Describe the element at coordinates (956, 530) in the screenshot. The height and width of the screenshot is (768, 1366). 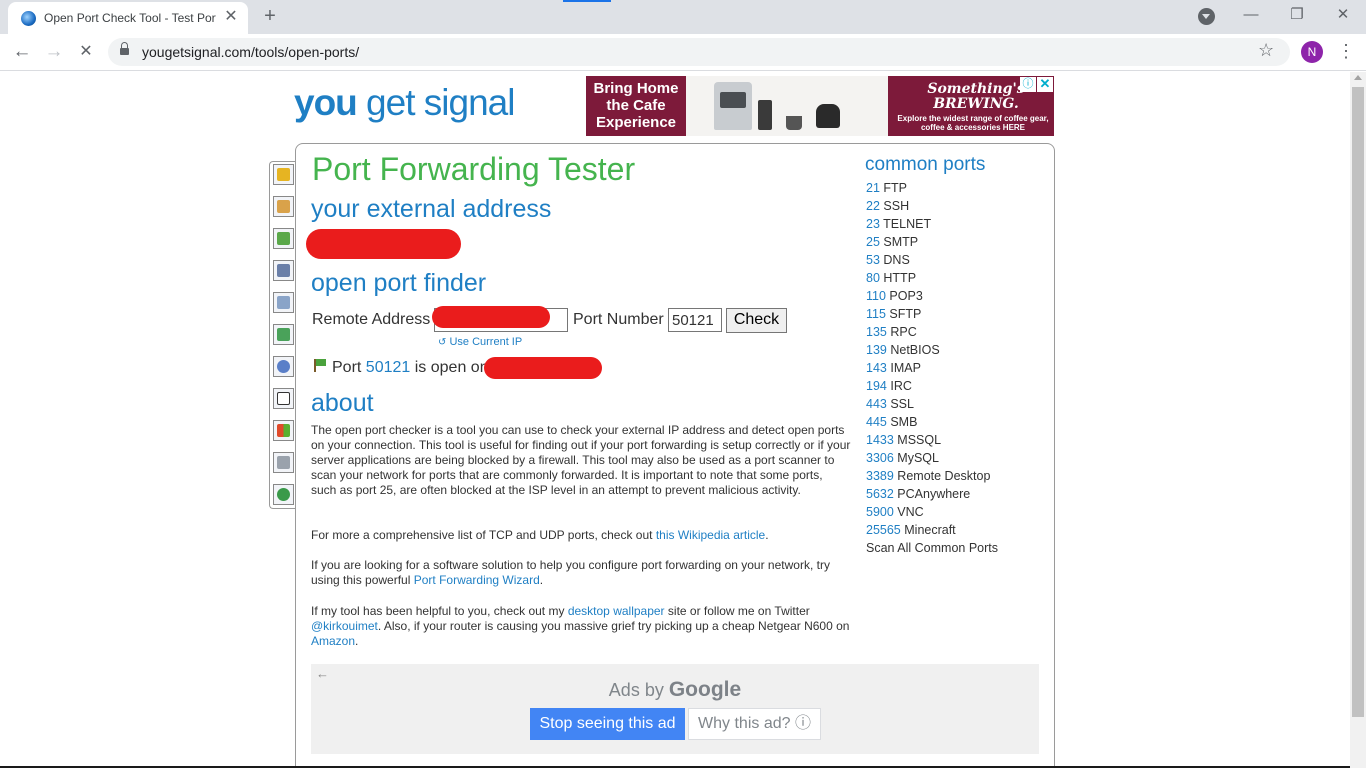
I see `port-item-minecraft: 25565 Minecraft` at that location.